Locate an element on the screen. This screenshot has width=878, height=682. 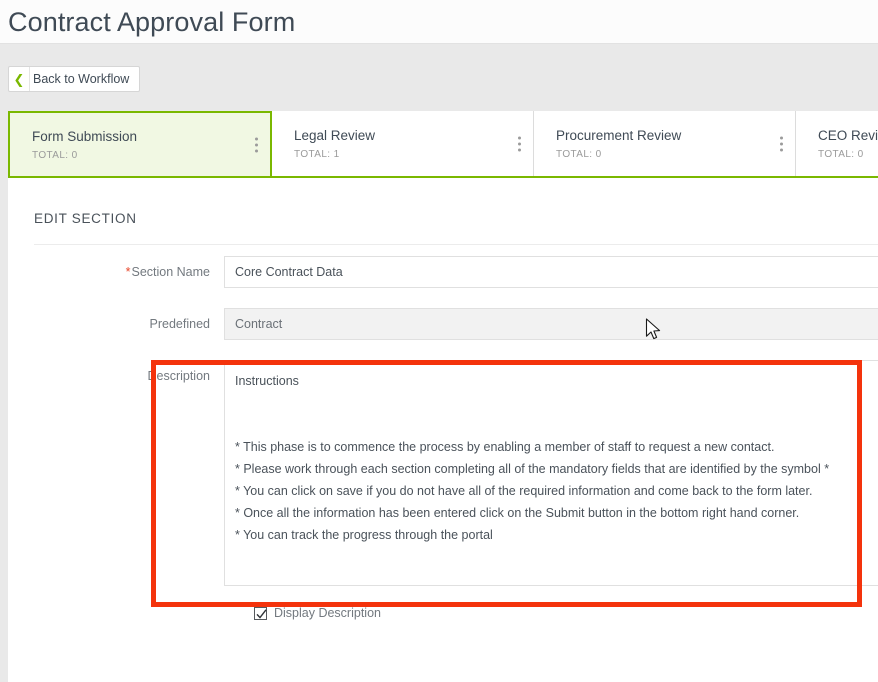
predefined-label: Predefined is located at coordinates (179, 324).